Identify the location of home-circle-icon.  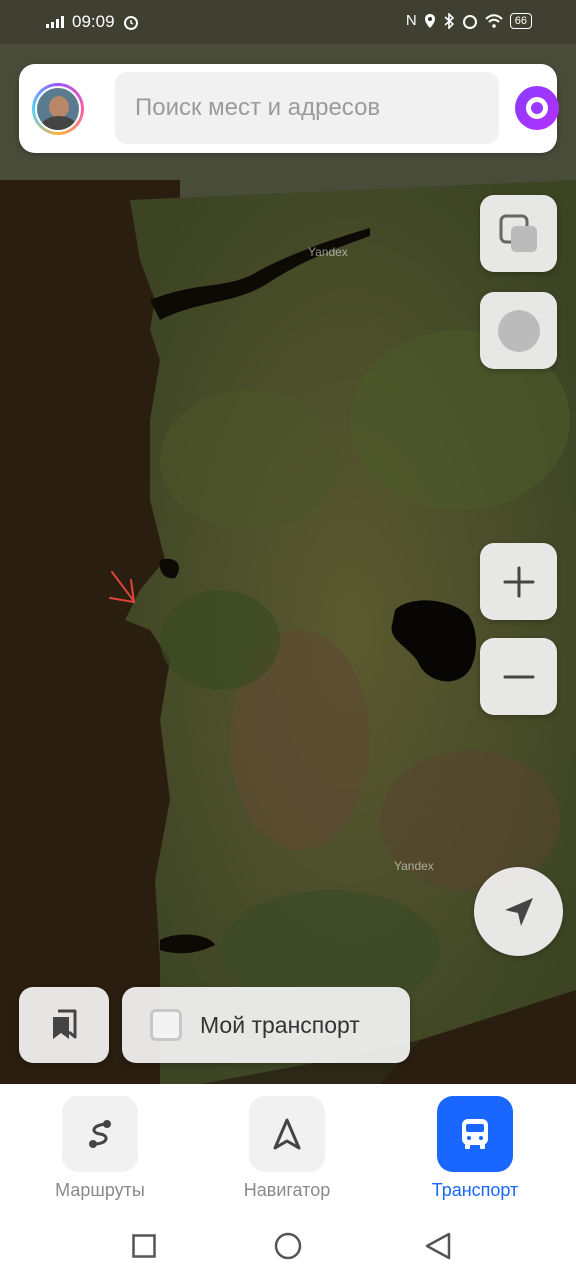
(288, 1246).